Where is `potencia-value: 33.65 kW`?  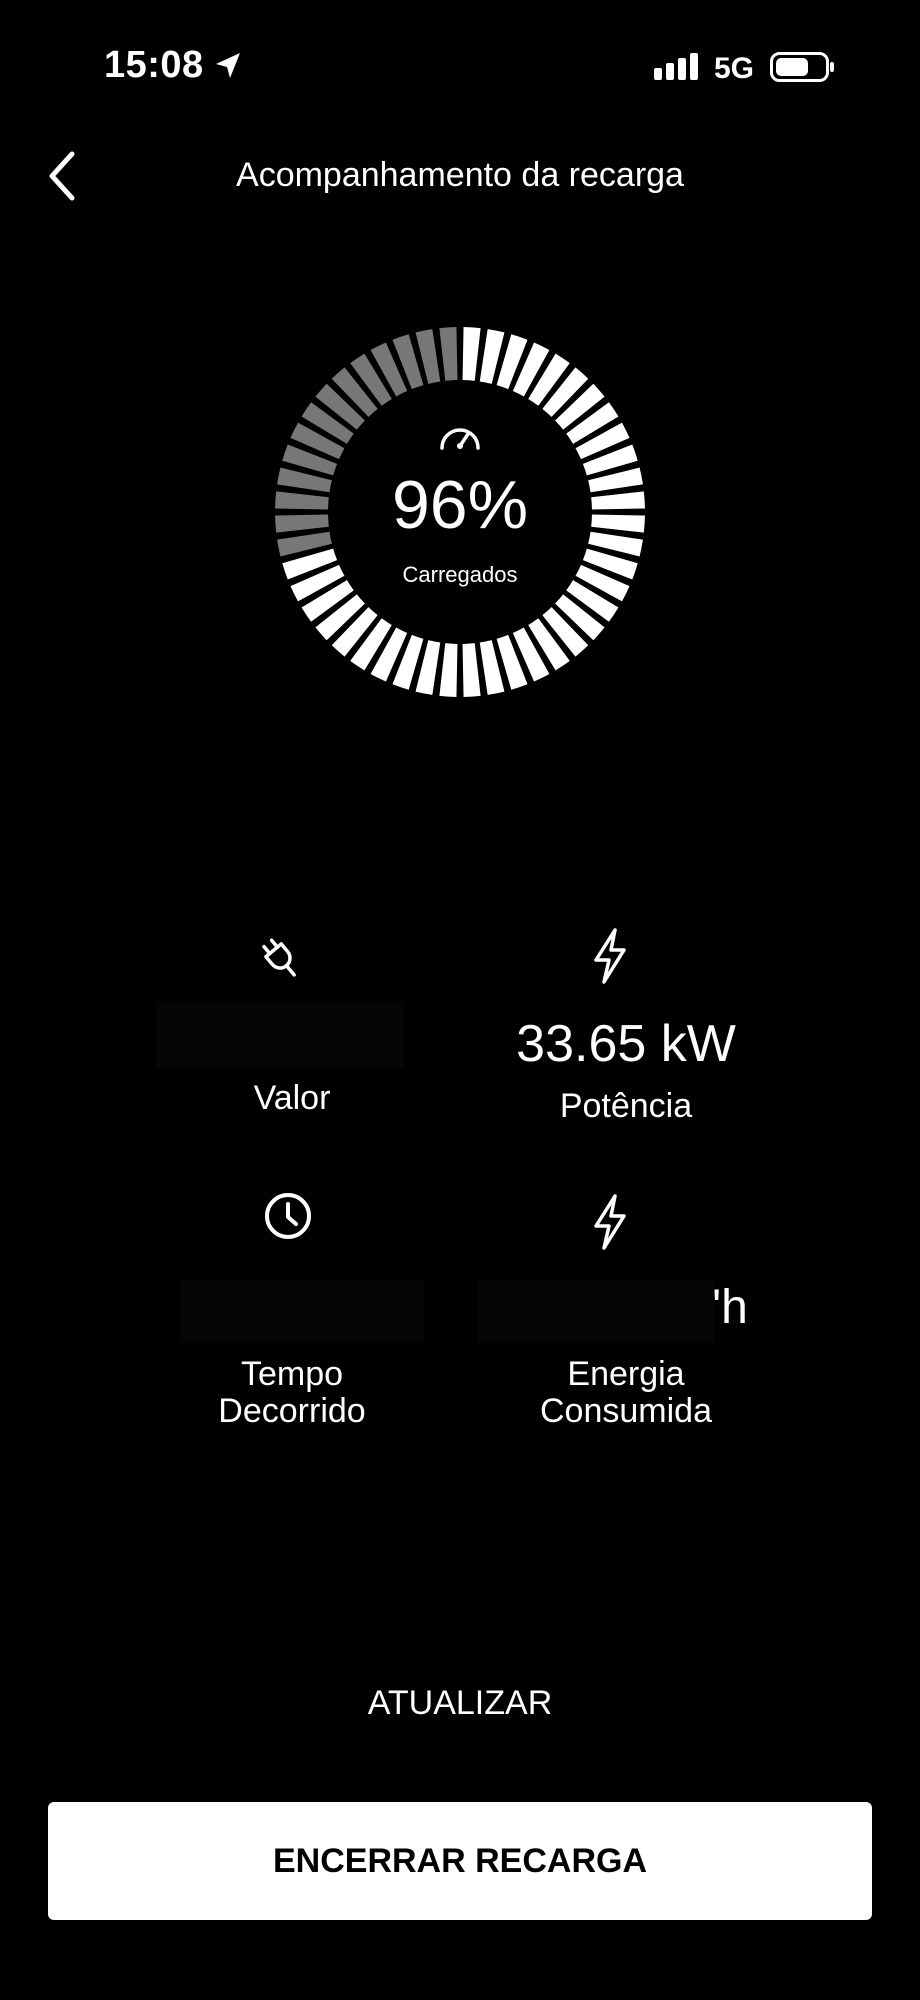
potencia-value: 33.65 kW is located at coordinates (626, 1044).